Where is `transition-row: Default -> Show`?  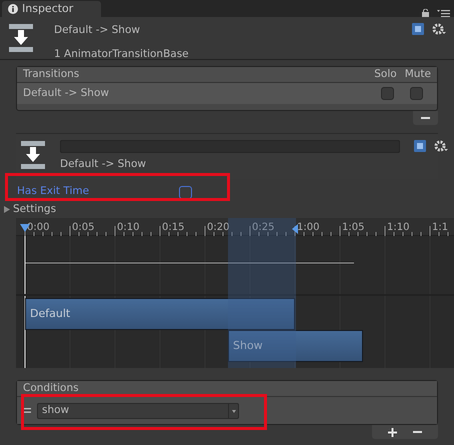
transition-row: Default -> Show is located at coordinates (227, 93).